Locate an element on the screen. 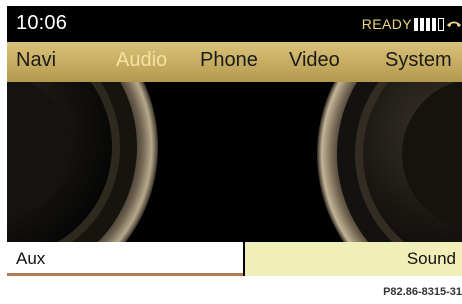  softkey-bar: Aux Sound is located at coordinates (234, 259).